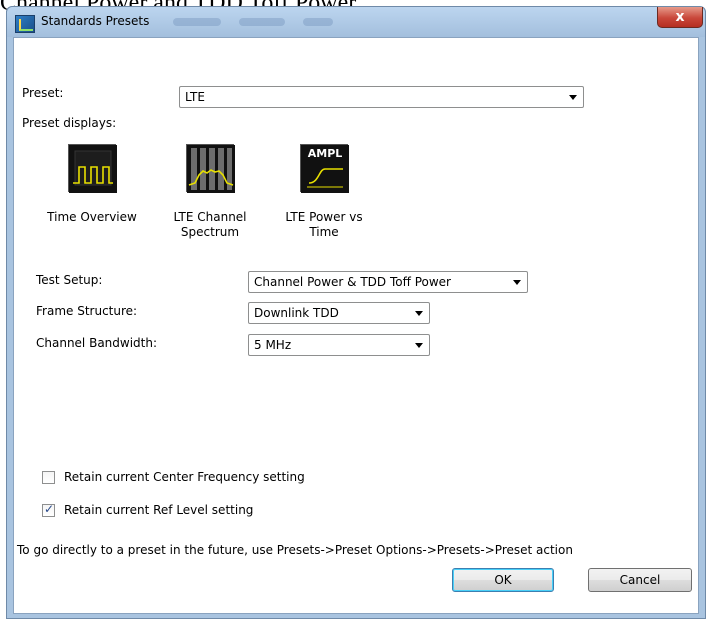  Describe the element at coordinates (195, 97) in the screenshot. I see `preset-value: LTE` at that location.